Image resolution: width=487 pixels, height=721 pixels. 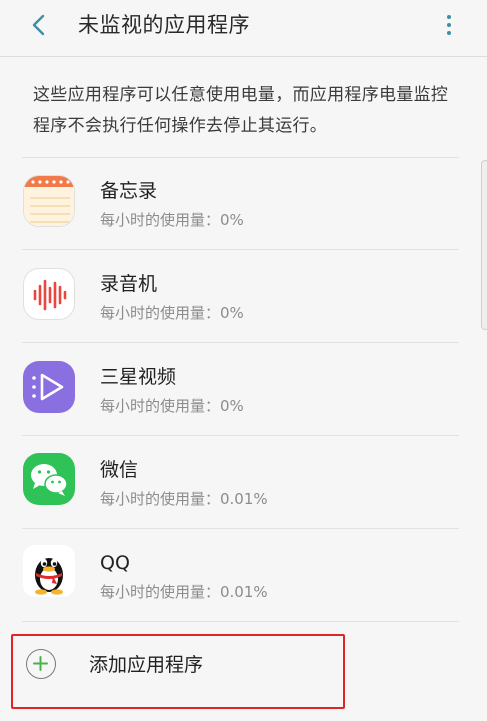 What do you see at coordinates (164, 25) in the screenshot?
I see `page-title: 未监视的应用程序` at bounding box center [164, 25].